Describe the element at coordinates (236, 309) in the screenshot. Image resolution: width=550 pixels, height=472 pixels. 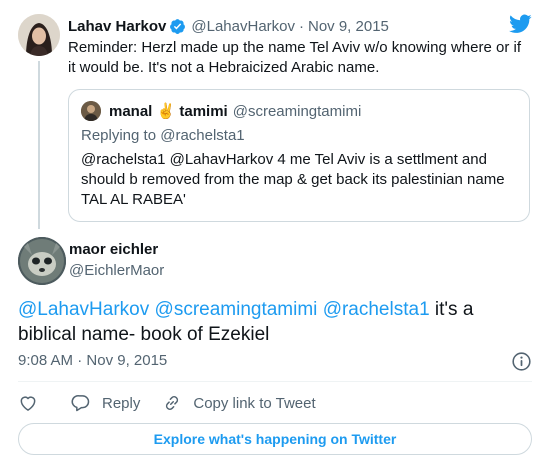
I see `mention-link: @screamingtamimi` at that location.